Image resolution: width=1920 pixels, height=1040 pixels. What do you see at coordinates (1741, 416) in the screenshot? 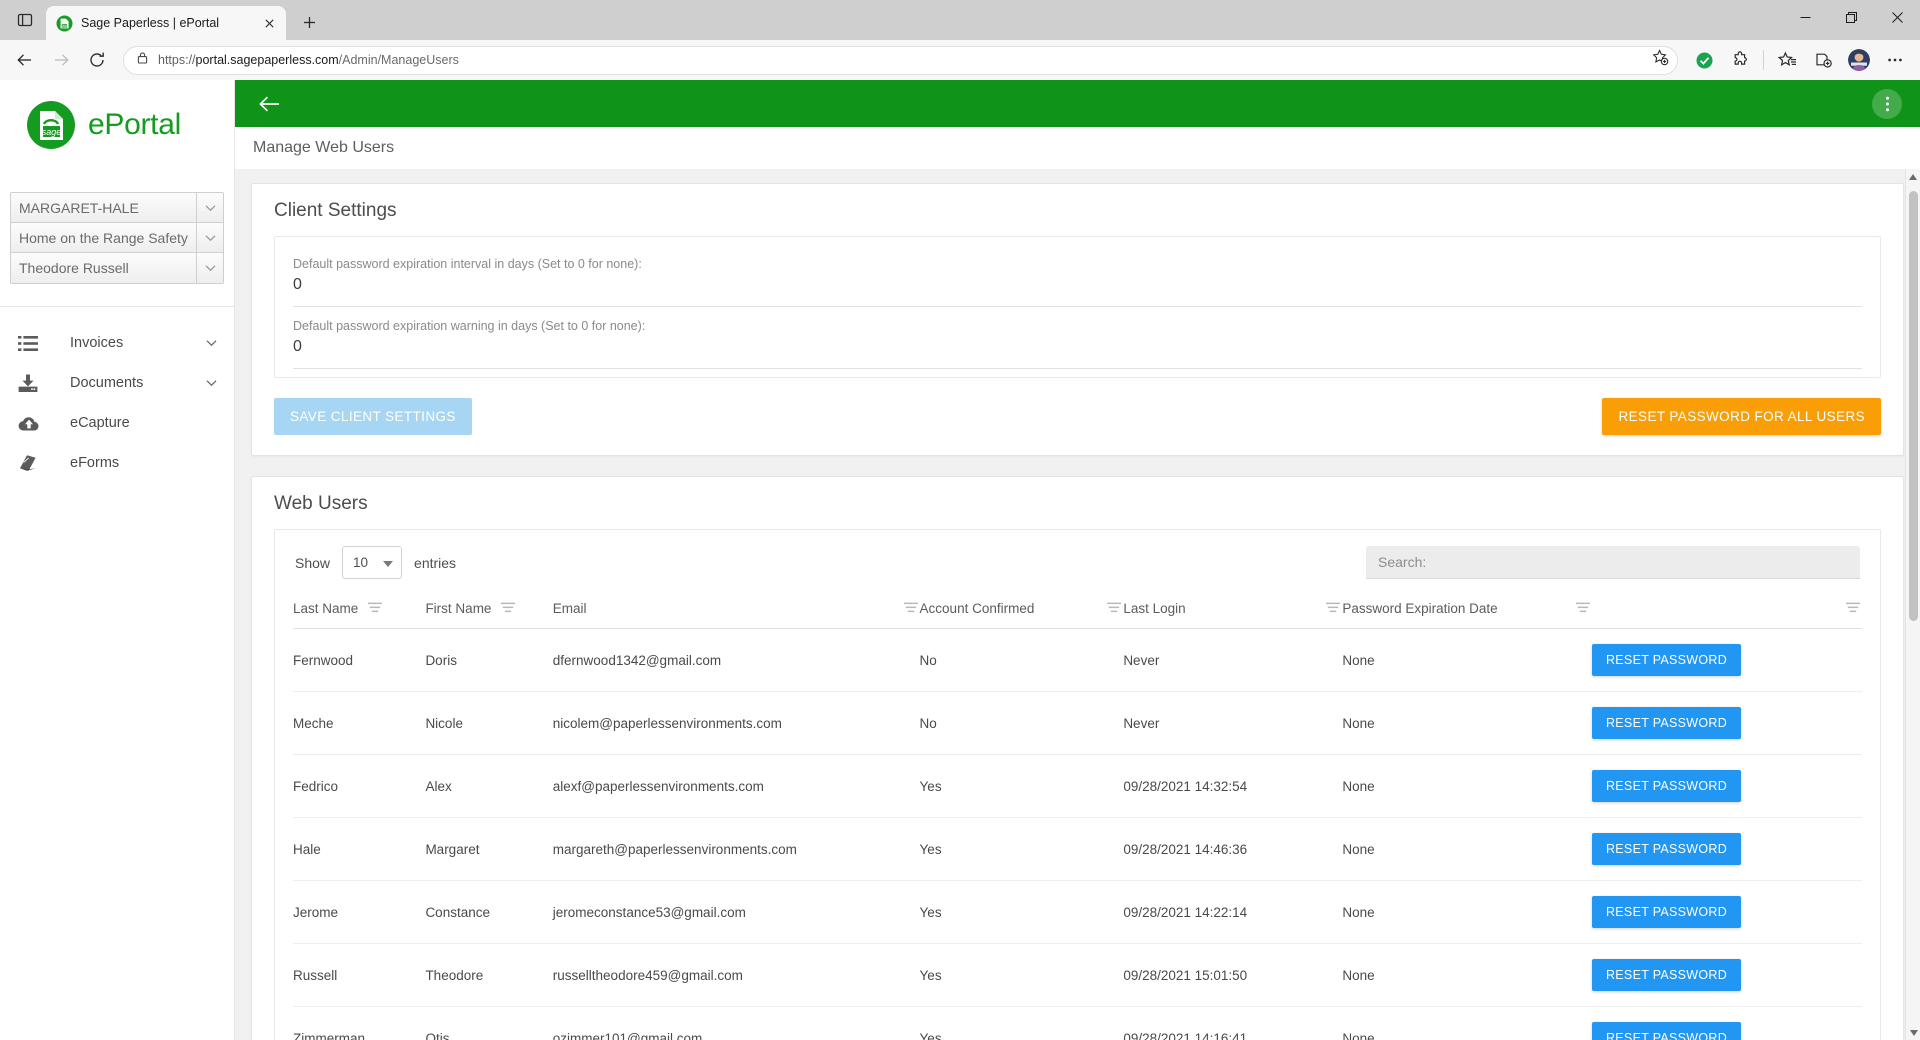
I see `reset-password-all-users-button: RESET PASSWORD FOR ALL USERS` at bounding box center [1741, 416].